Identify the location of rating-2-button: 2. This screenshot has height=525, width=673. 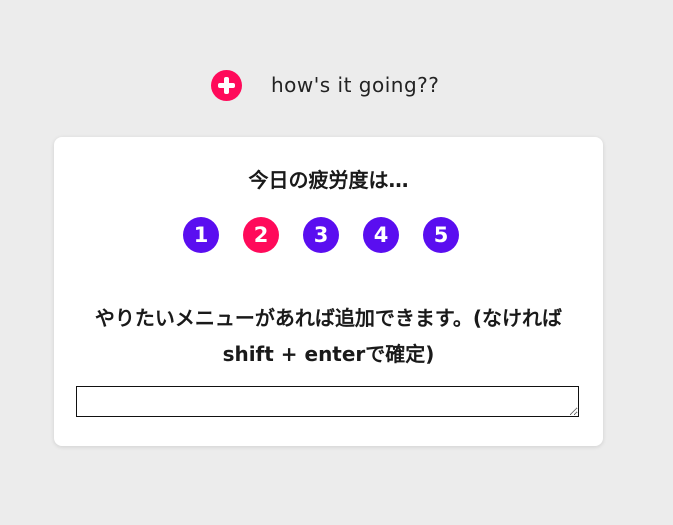
(261, 235).